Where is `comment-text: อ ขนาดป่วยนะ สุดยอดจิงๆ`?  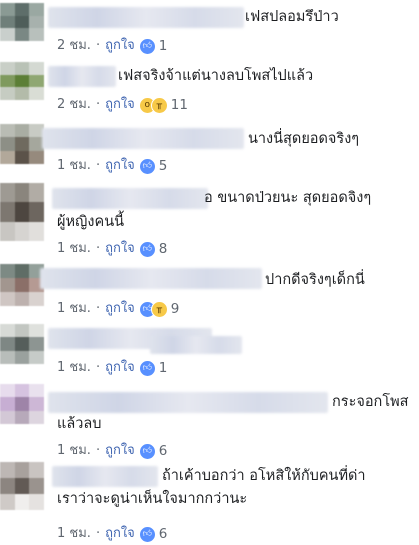 comment-text: อ ขนาดป่วยนะ สุดยอดจิงๆ is located at coordinates (288, 198).